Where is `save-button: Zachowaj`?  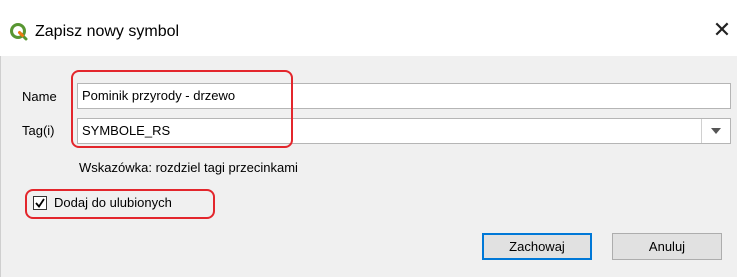
save-button: Zachowaj is located at coordinates (537, 246).